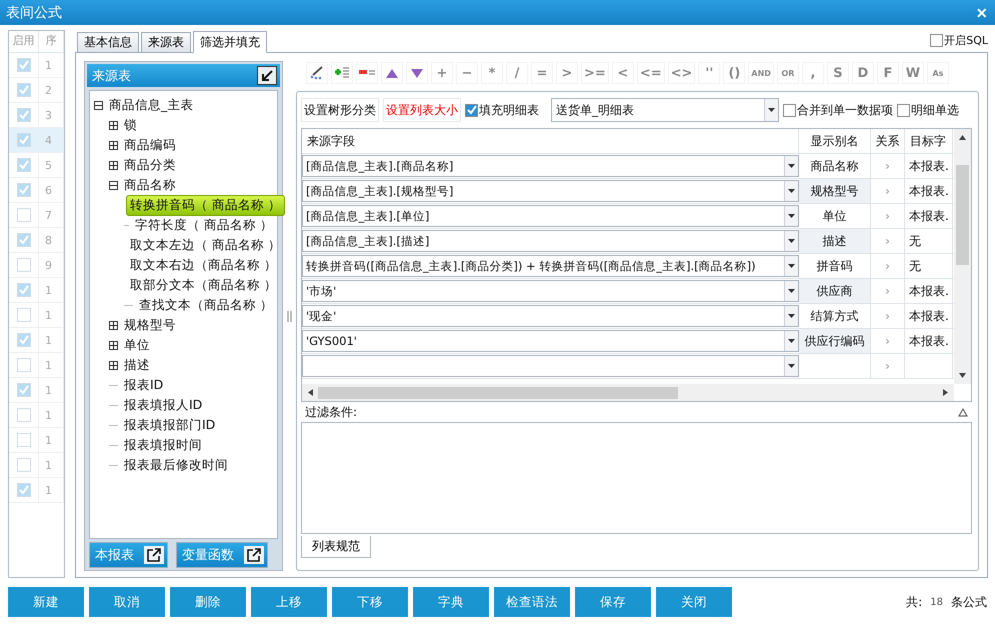 Image resolution: width=995 pixels, height=626 pixels. I want to click on list-row: 3, so click(36, 115).